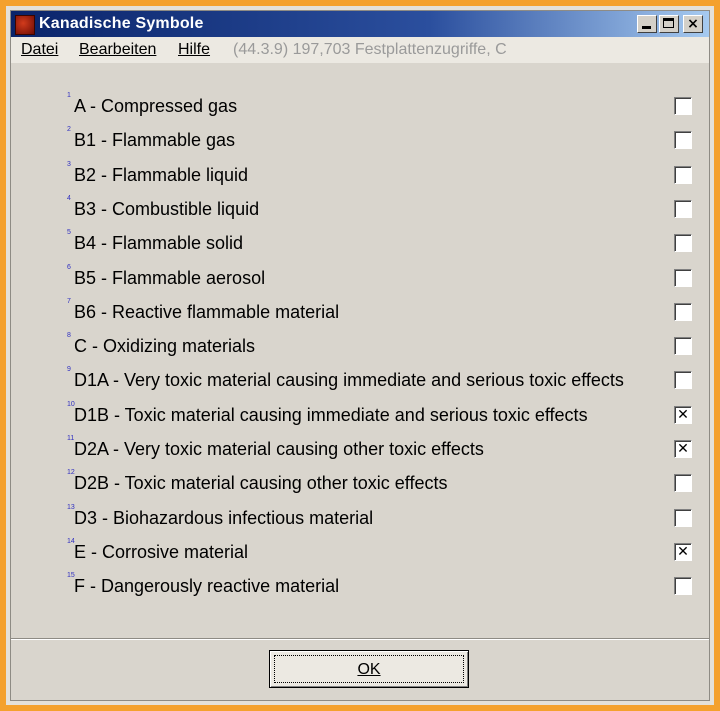 This screenshot has height=711, width=720. What do you see at coordinates (381, 141) in the screenshot?
I see `list-item: 2 B1 - Flammable gas` at bounding box center [381, 141].